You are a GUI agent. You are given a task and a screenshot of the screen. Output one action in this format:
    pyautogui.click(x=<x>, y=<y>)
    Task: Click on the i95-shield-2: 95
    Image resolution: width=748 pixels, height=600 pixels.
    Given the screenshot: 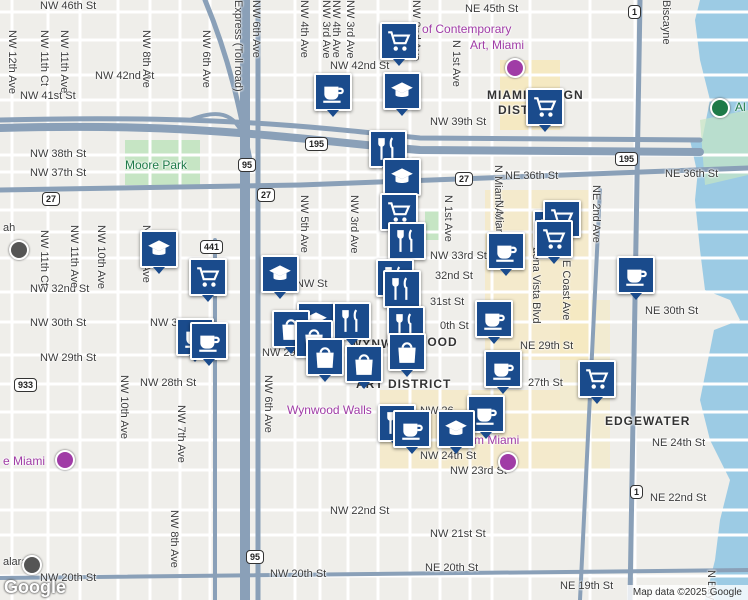 What is the action you would take?
    pyautogui.click(x=255, y=557)
    